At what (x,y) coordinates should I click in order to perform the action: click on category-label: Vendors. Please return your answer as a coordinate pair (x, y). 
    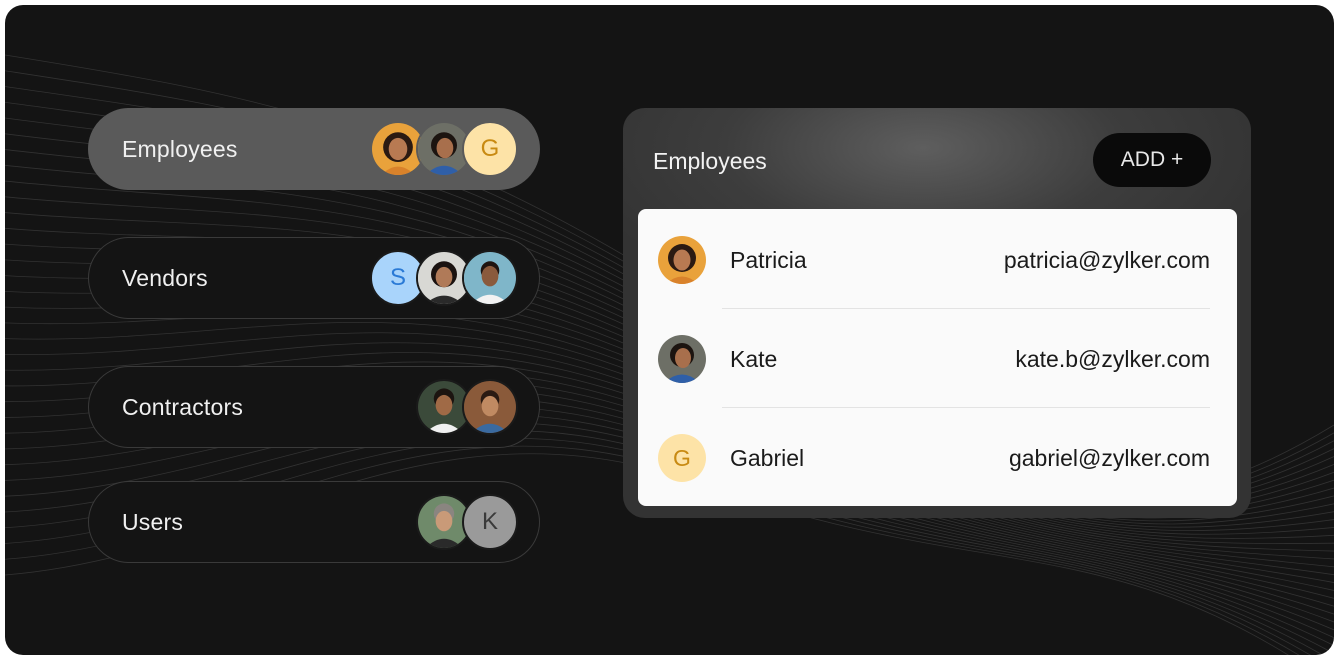
    Looking at the image, I should click on (165, 277).